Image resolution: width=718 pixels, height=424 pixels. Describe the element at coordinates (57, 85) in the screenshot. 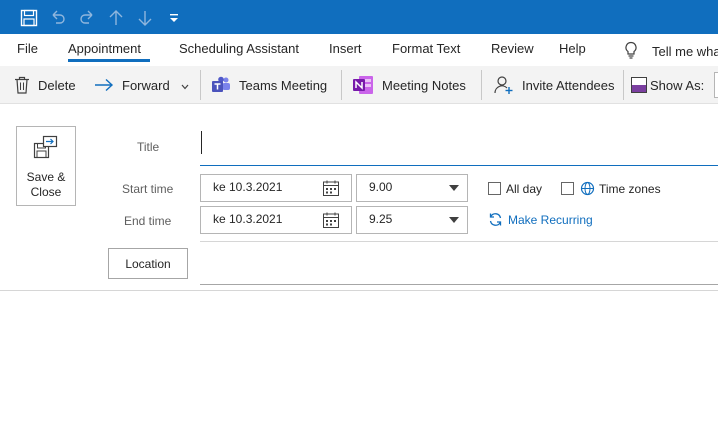

I see `delete-label: Delete` at that location.